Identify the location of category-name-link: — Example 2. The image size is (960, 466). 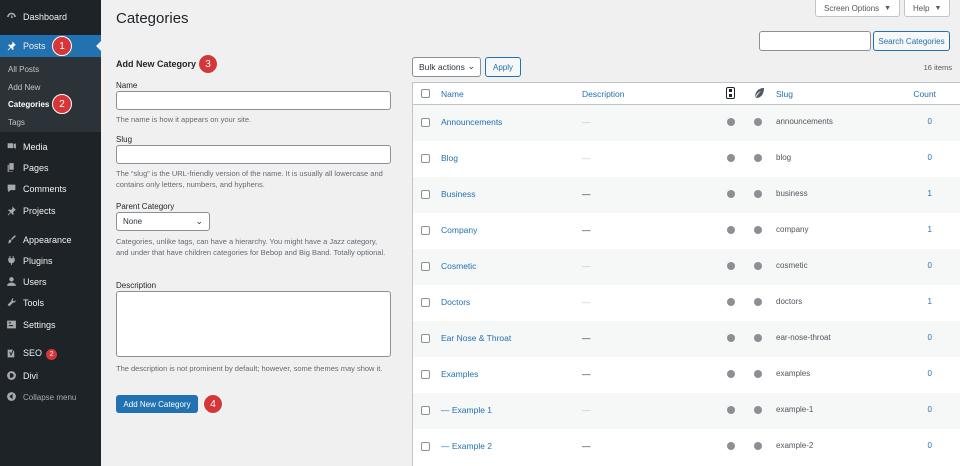
(466, 446).